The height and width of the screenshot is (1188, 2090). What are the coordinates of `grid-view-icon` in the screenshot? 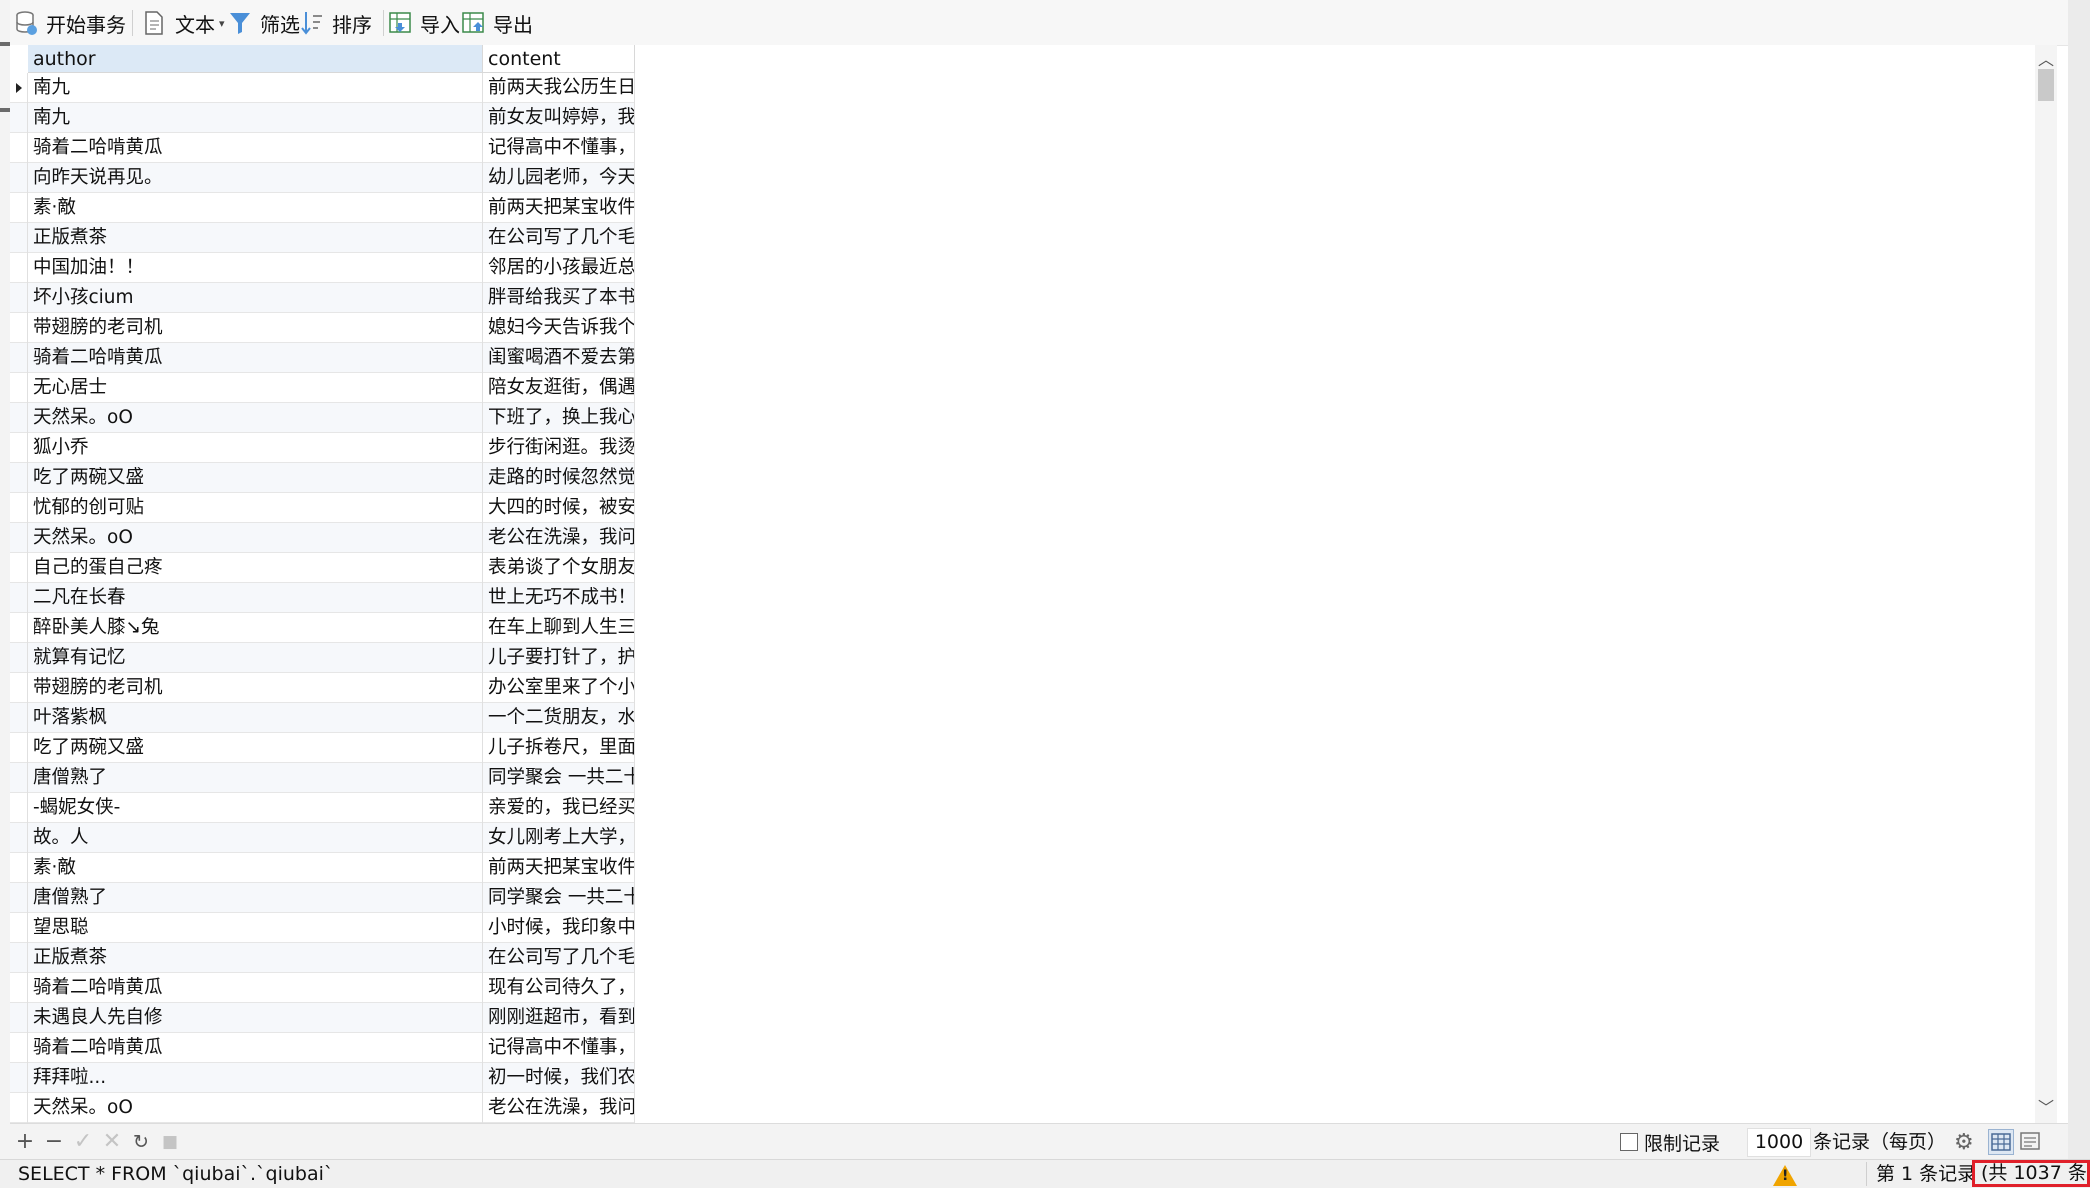 It's located at (2001, 1142).